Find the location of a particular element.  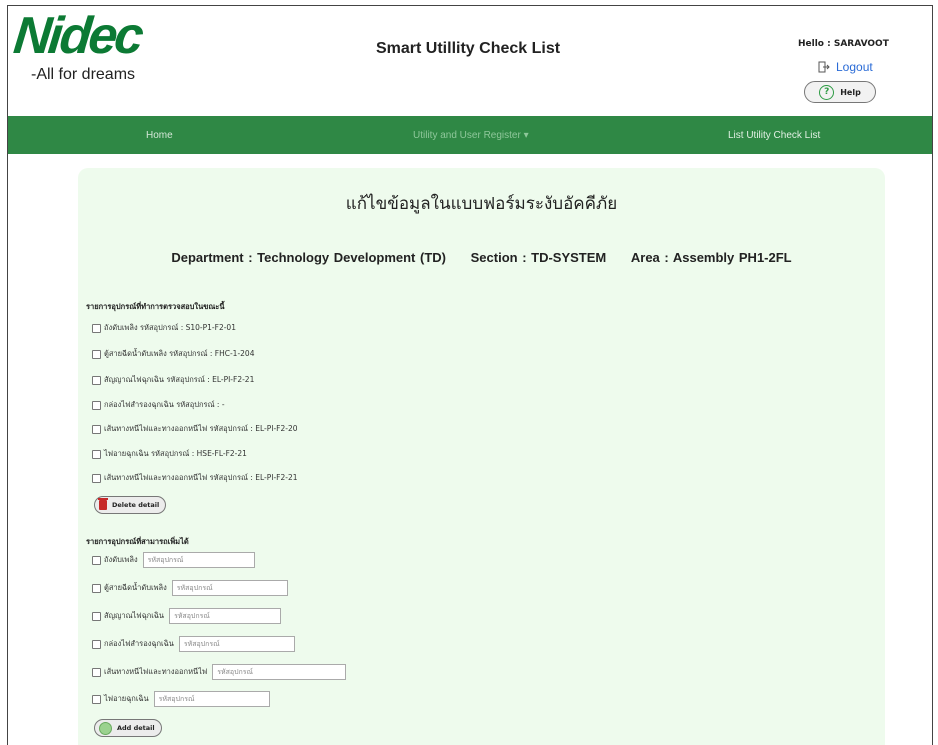

add-item-row: ถังดับเพลิง รหัสอุปกรณ์ is located at coordinates (173, 560).